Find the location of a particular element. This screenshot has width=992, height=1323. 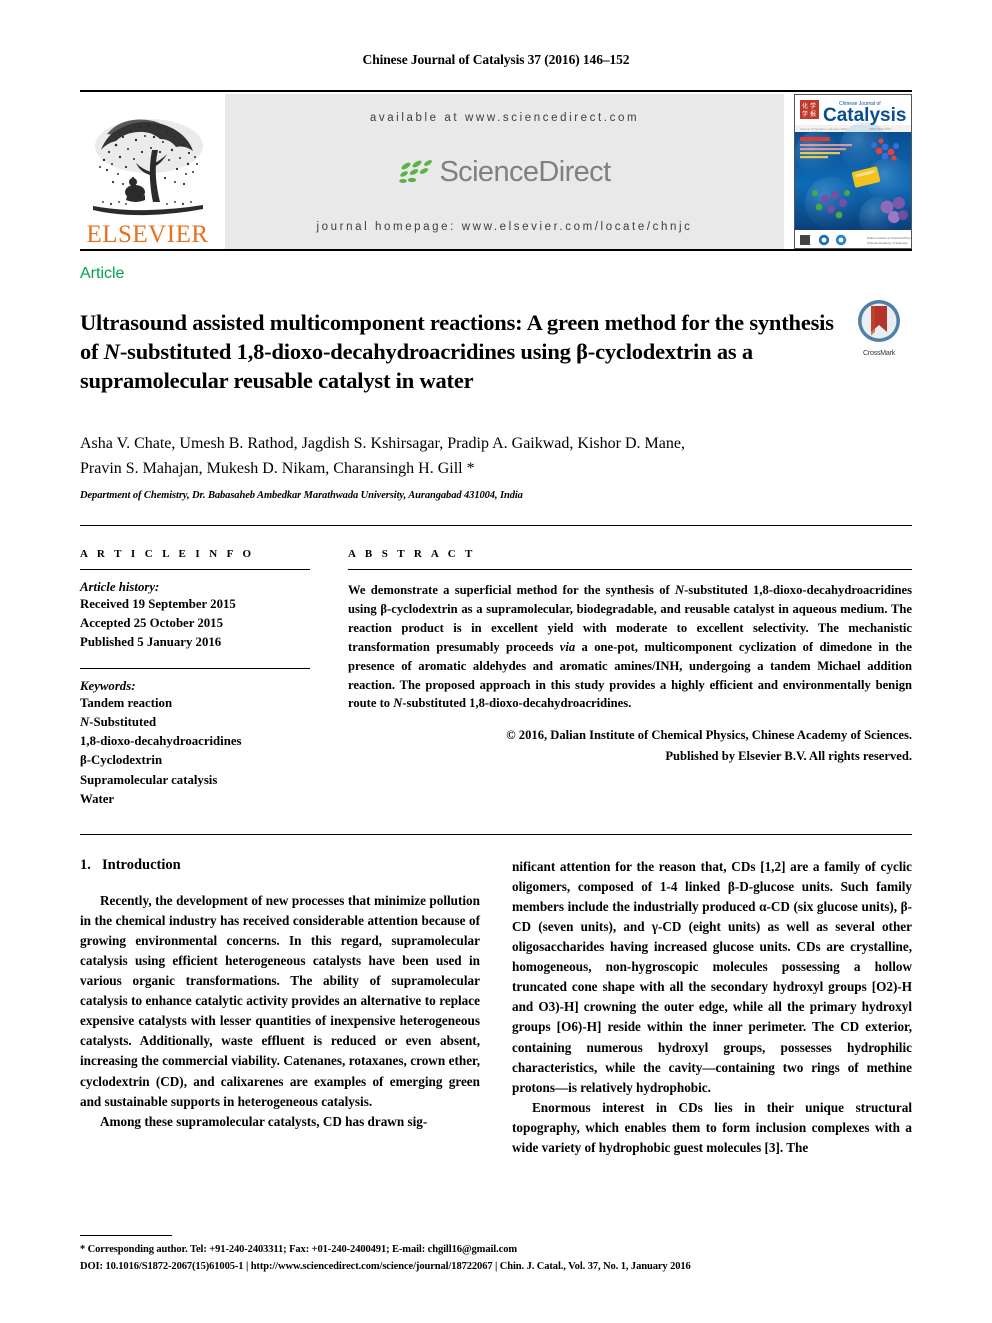

svg-text: 化 is located at coordinates (805, 106).